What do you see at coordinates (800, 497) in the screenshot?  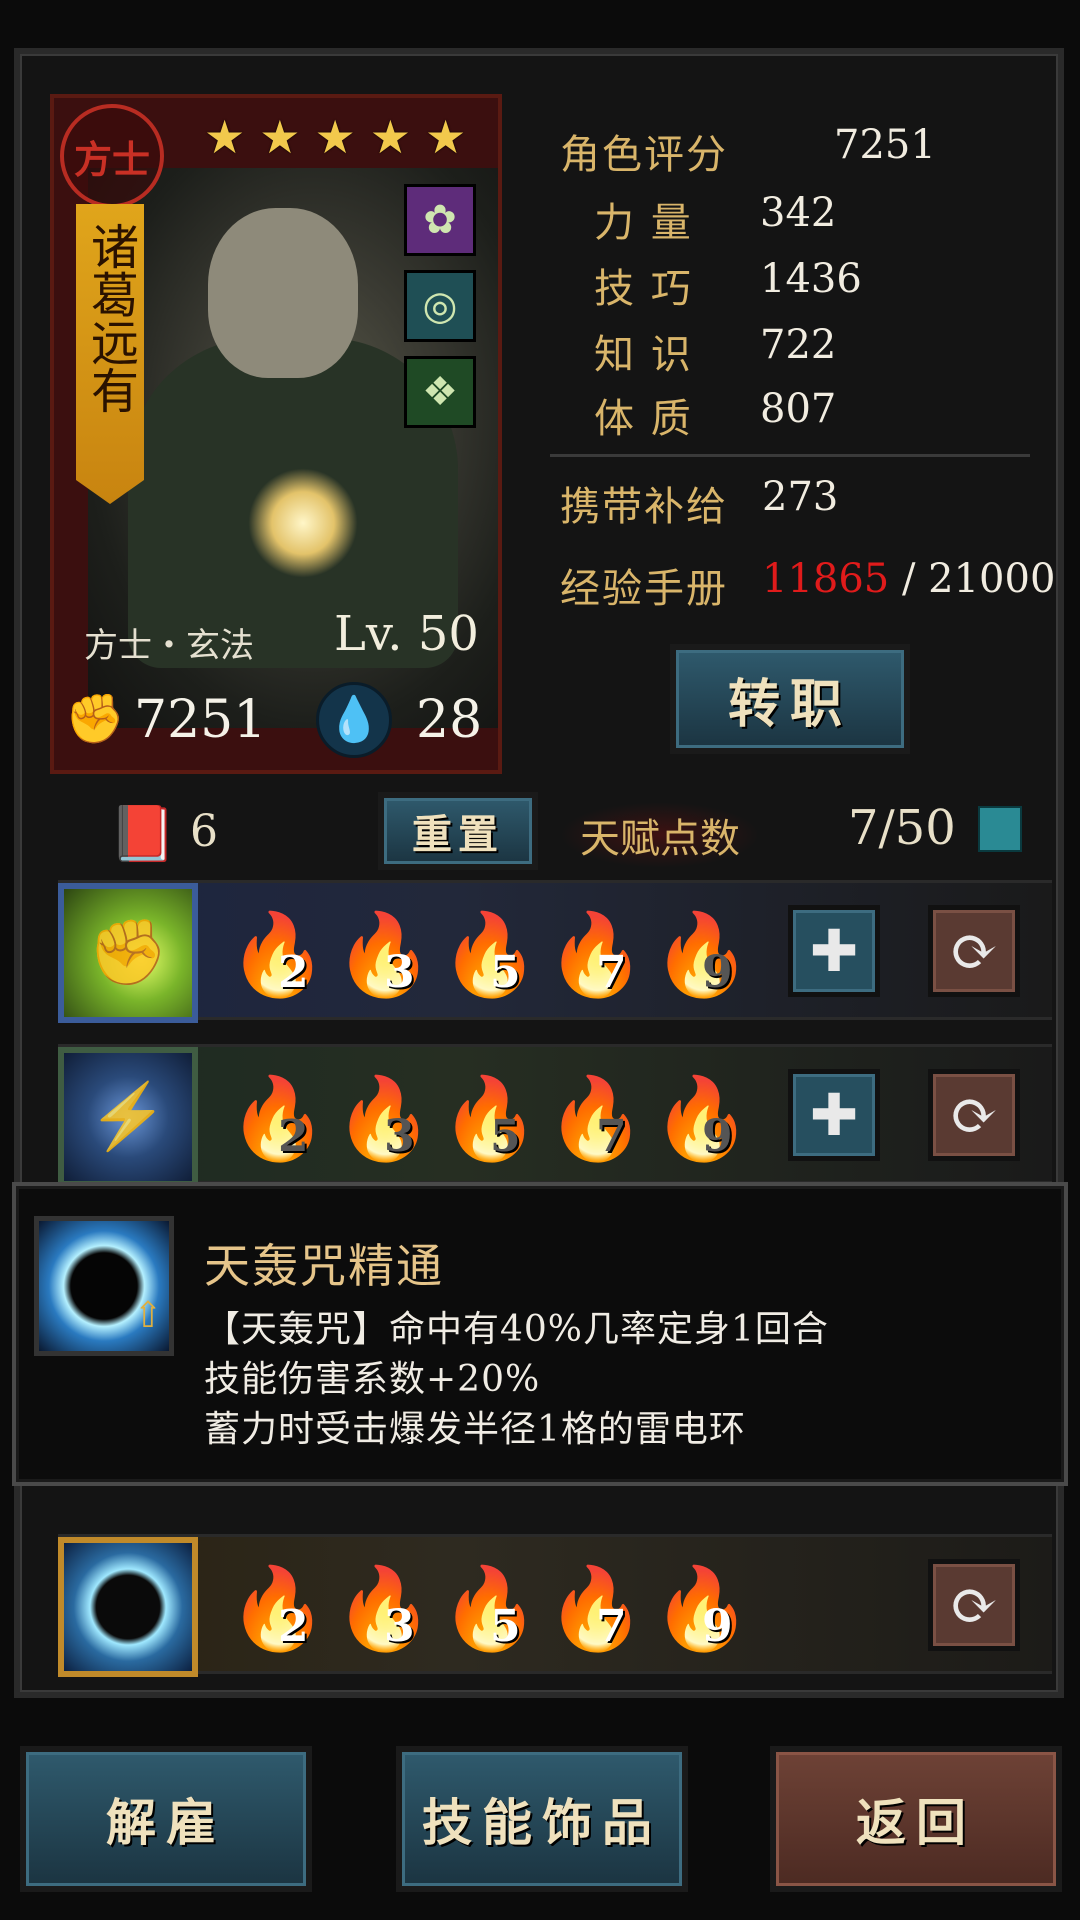 I see `supplies-value: 273` at bounding box center [800, 497].